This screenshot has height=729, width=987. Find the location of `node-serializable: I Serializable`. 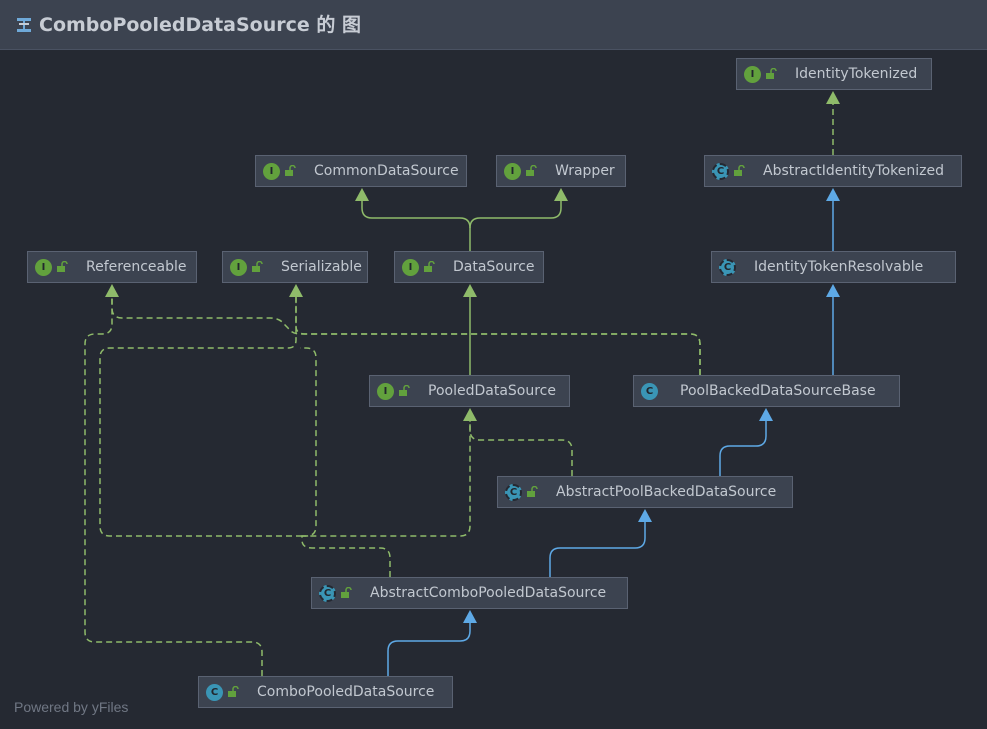

node-serializable: I Serializable is located at coordinates (295, 267).